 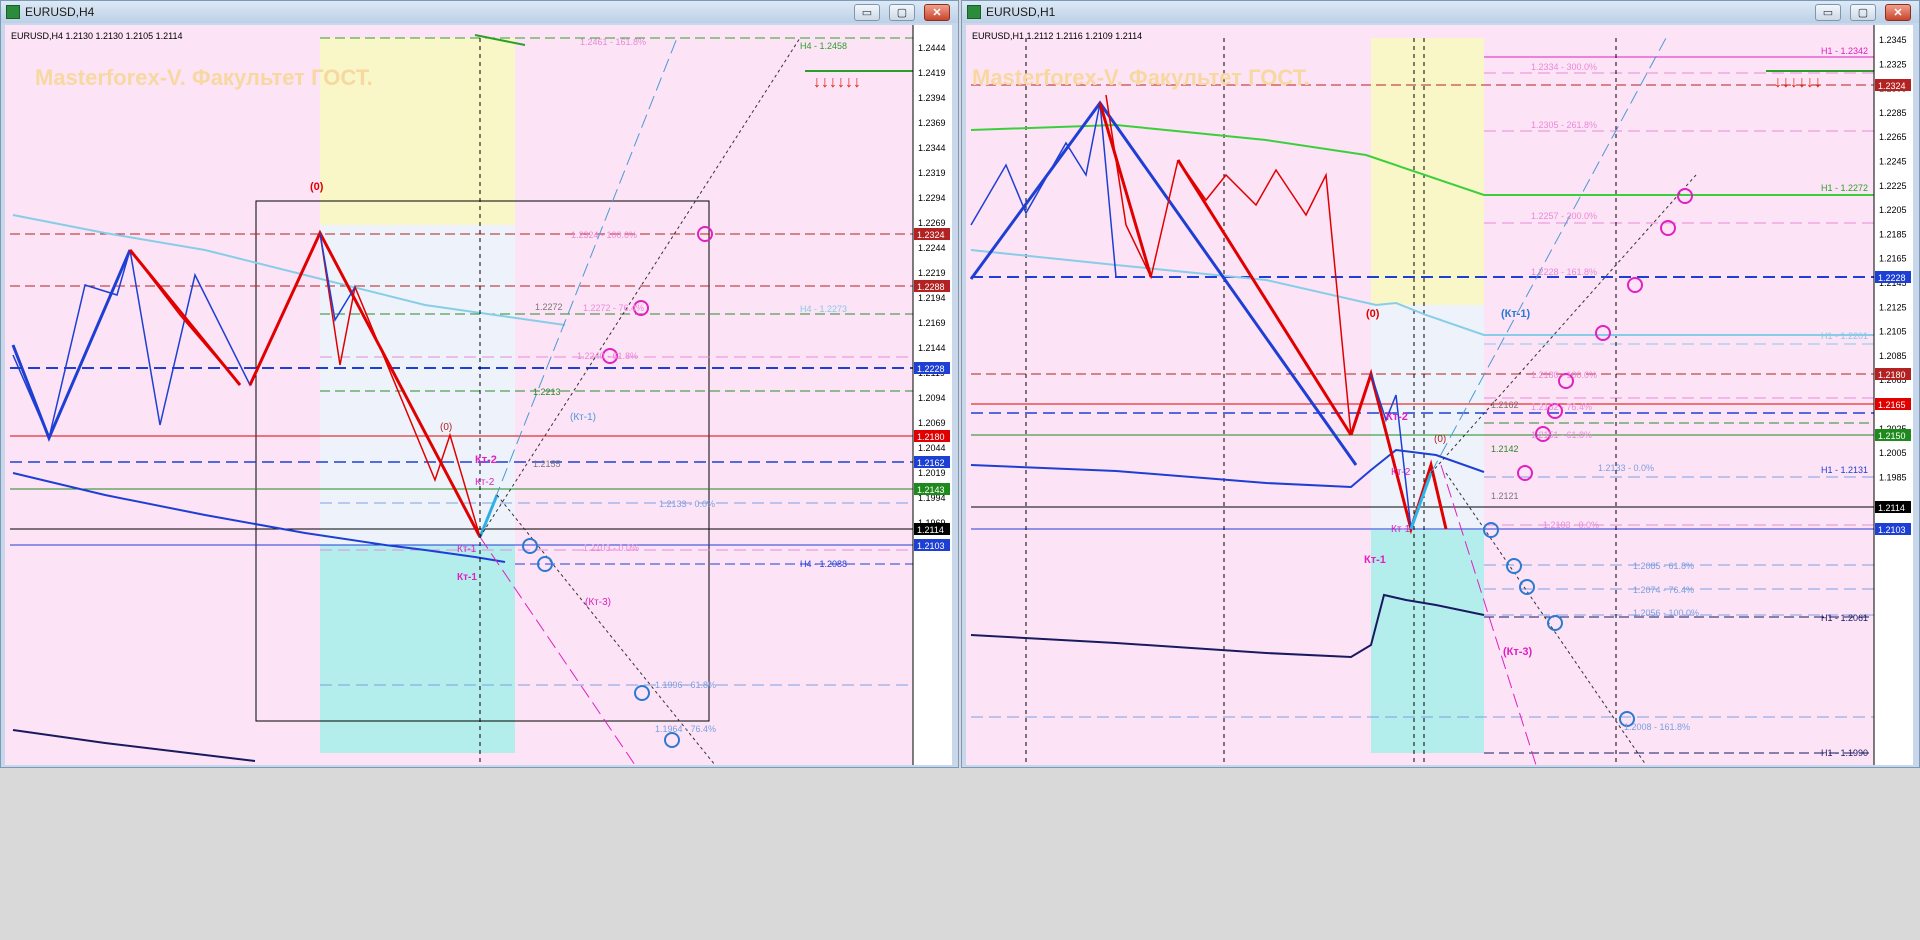 What do you see at coordinates (1844, 336) in the screenshot?
I see `chart-annotation: H1 - 1.2201` at bounding box center [1844, 336].